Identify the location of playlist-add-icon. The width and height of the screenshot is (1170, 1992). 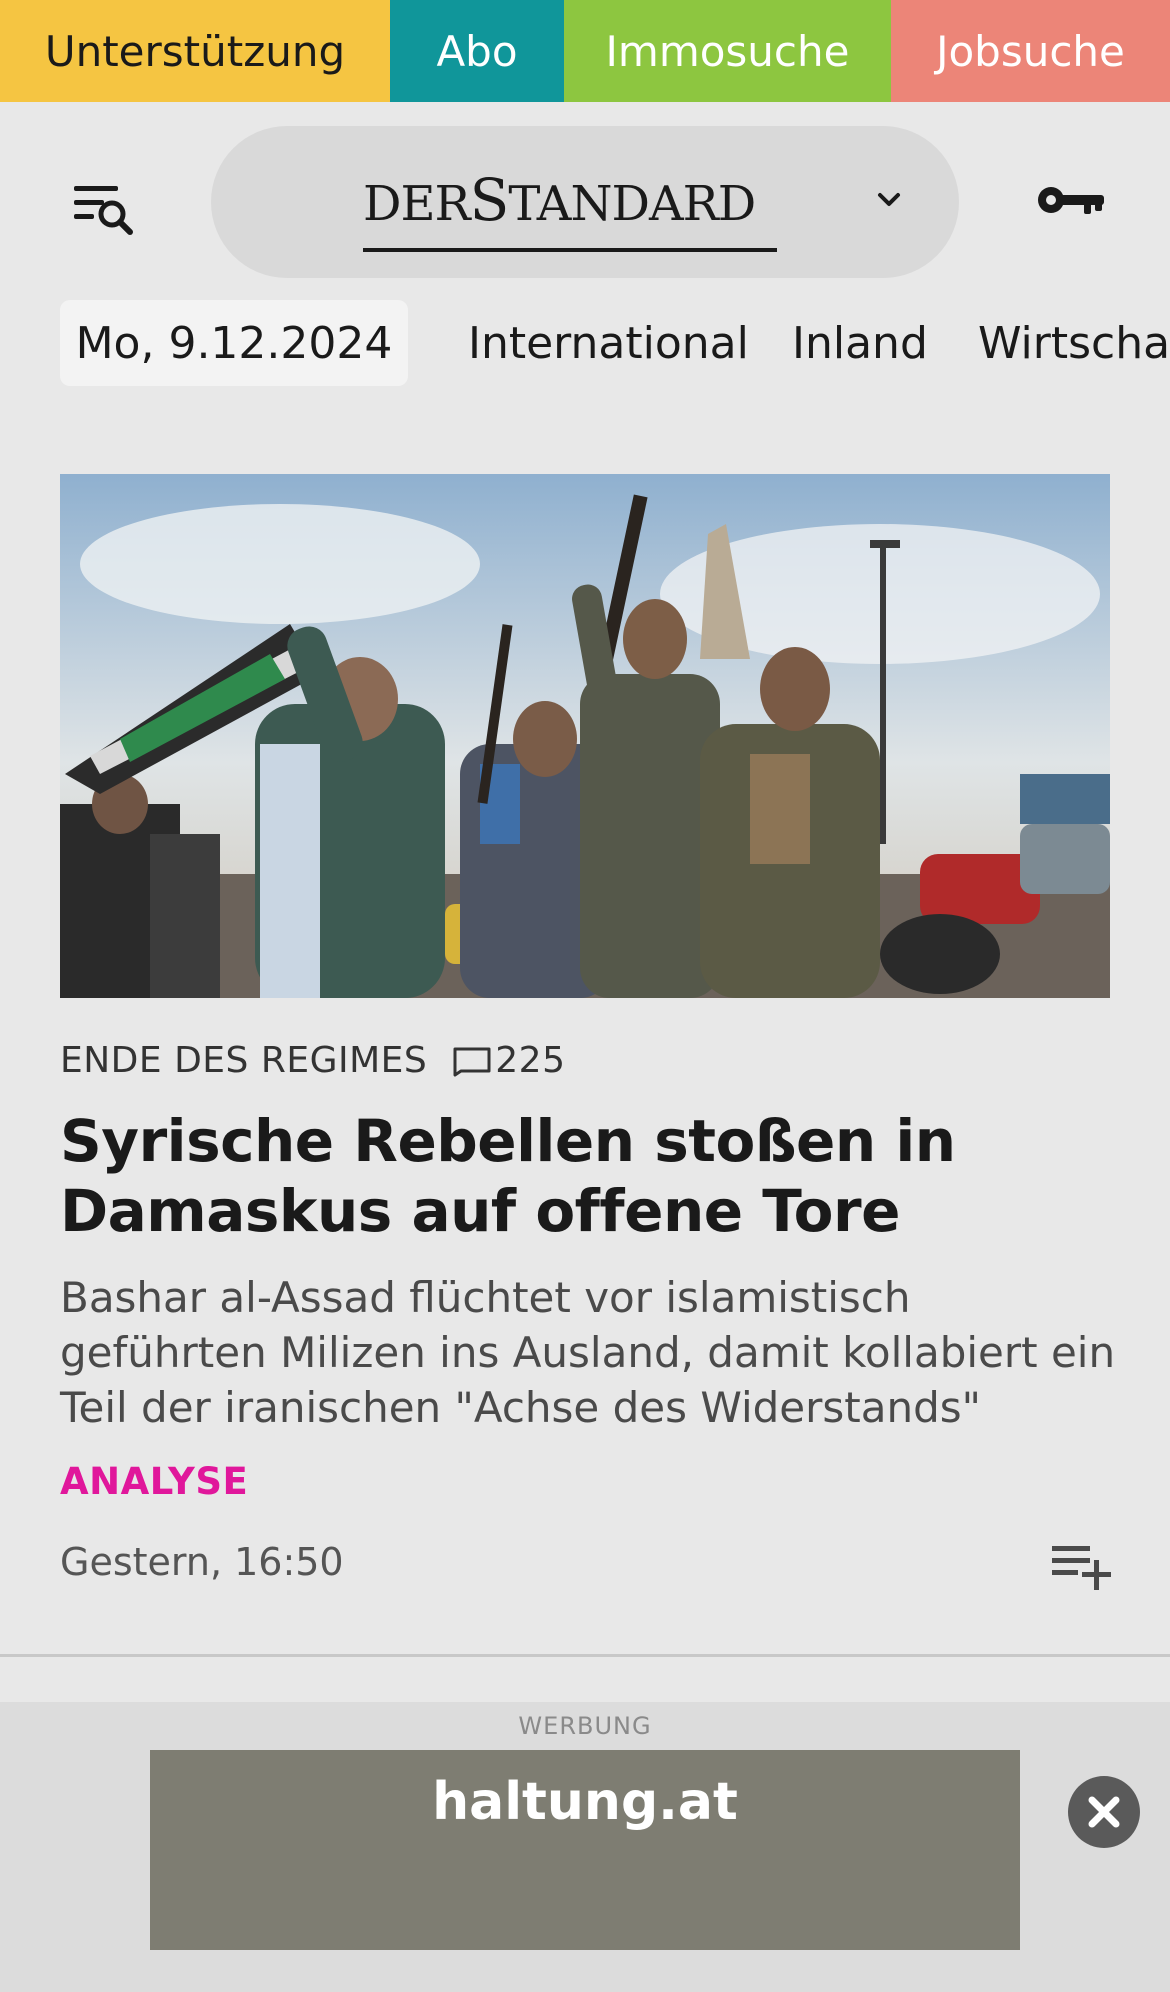
(1081, 1568).